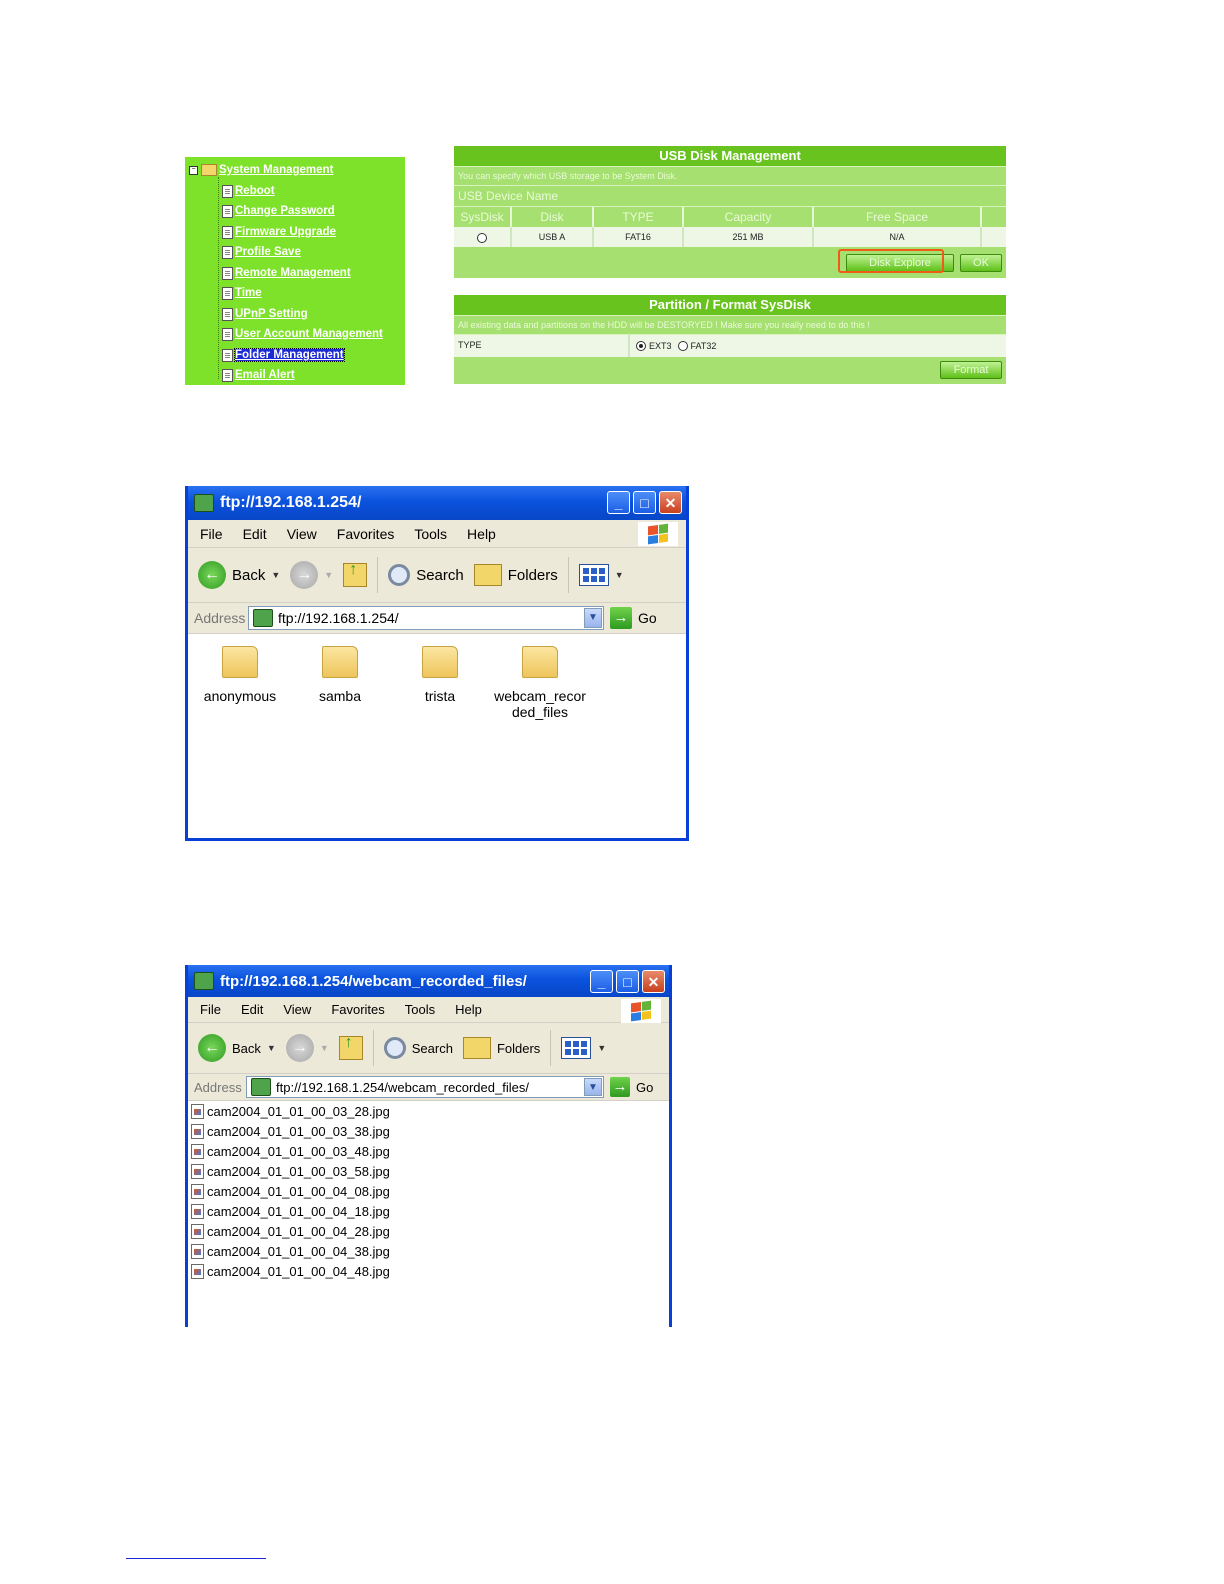 Image resolution: width=1224 pixels, height=1584 pixels. Describe the element at coordinates (290, 1111) in the screenshot. I see `list-item: cam2004_01_01_00_03_28.jpg` at that location.